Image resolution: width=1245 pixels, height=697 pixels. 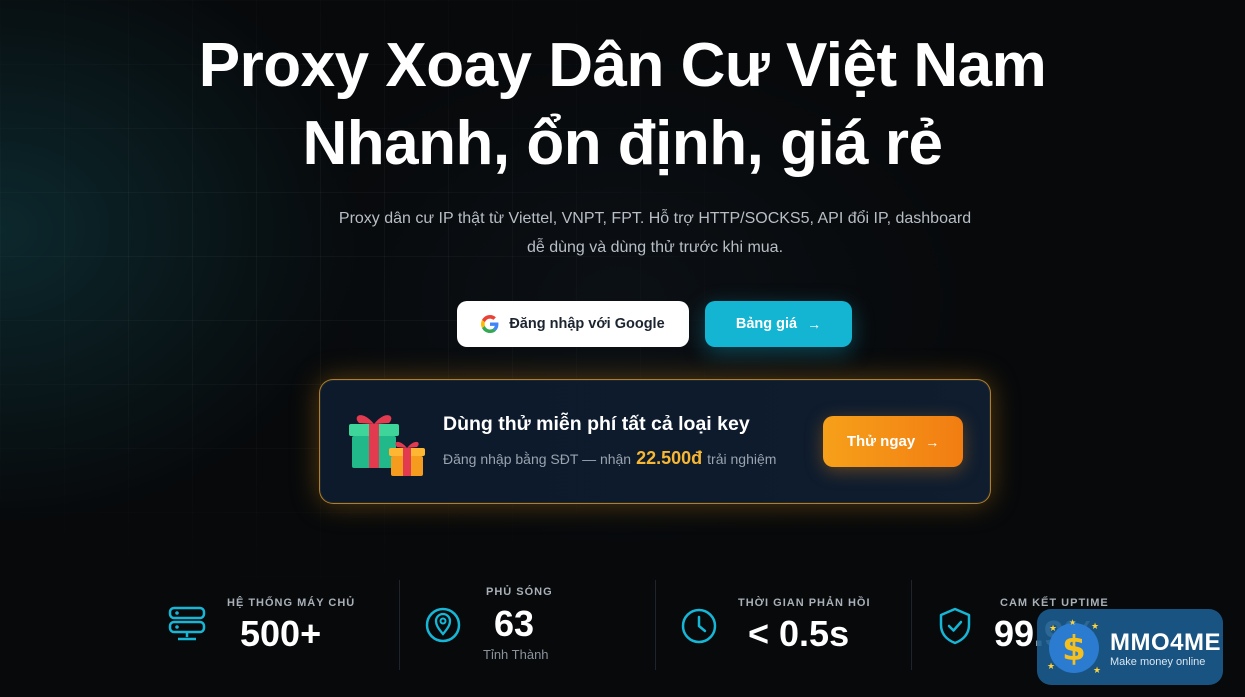 I want to click on promo-amount: 22.500đ, so click(x=669, y=458).